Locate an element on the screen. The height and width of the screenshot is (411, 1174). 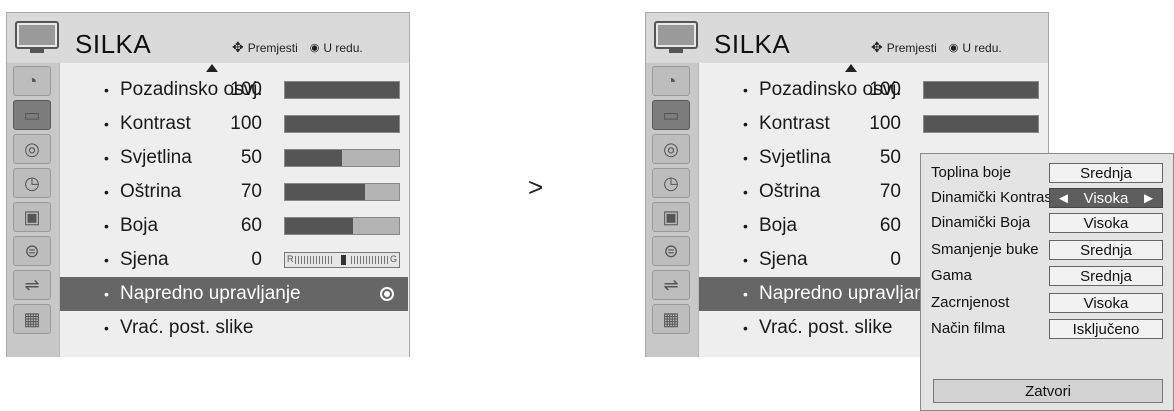
left-arrow-icon: ◄ is located at coordinates (1063, 198).